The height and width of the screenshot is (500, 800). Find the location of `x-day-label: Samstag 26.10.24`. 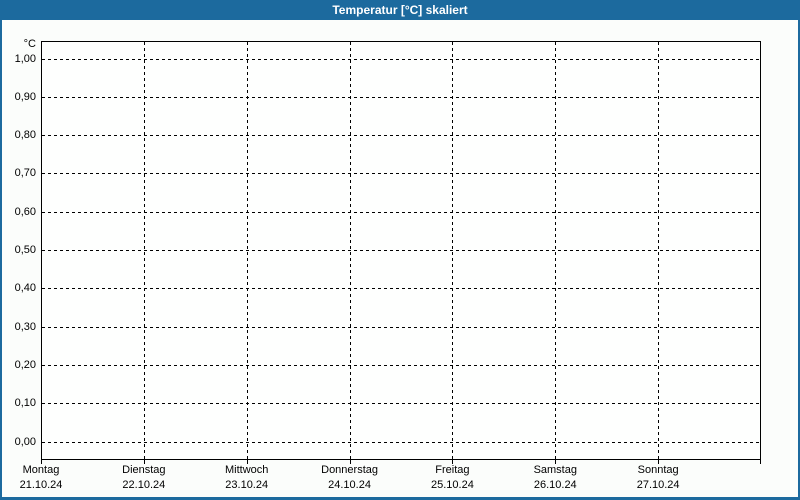

x-day-label: Samstag 26.10.24 is located at coordinates (555, 478).